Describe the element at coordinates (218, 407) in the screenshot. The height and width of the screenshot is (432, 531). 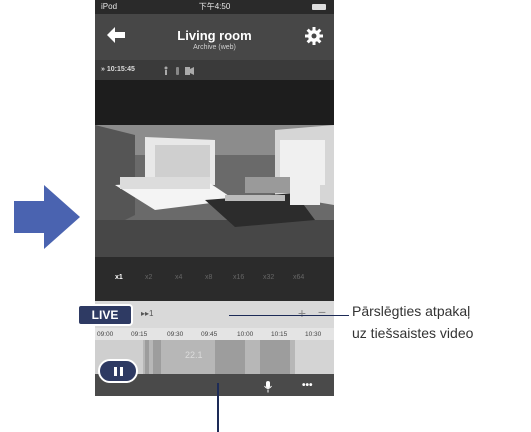
I see `pause-pointer-line` at that location.